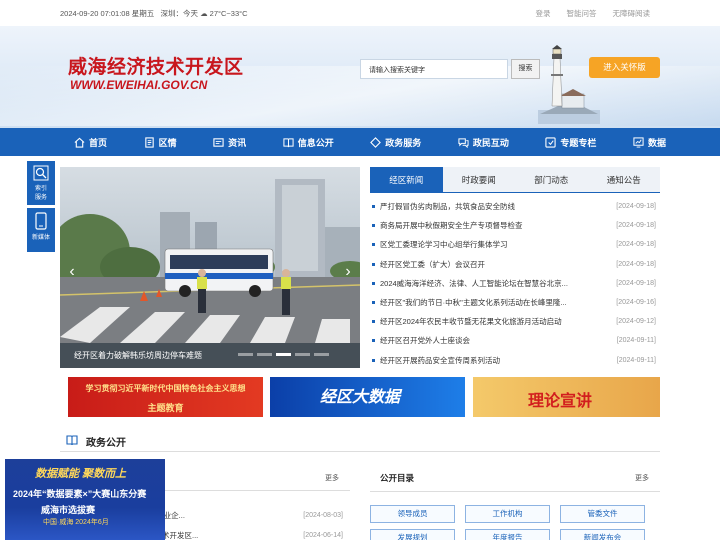 This screenshot has height=540, width=720. What do you see at coordinates (636, 322) in the screenshot?
I see `news-date: [2024-09-12]` at bounding box center [636, 322].